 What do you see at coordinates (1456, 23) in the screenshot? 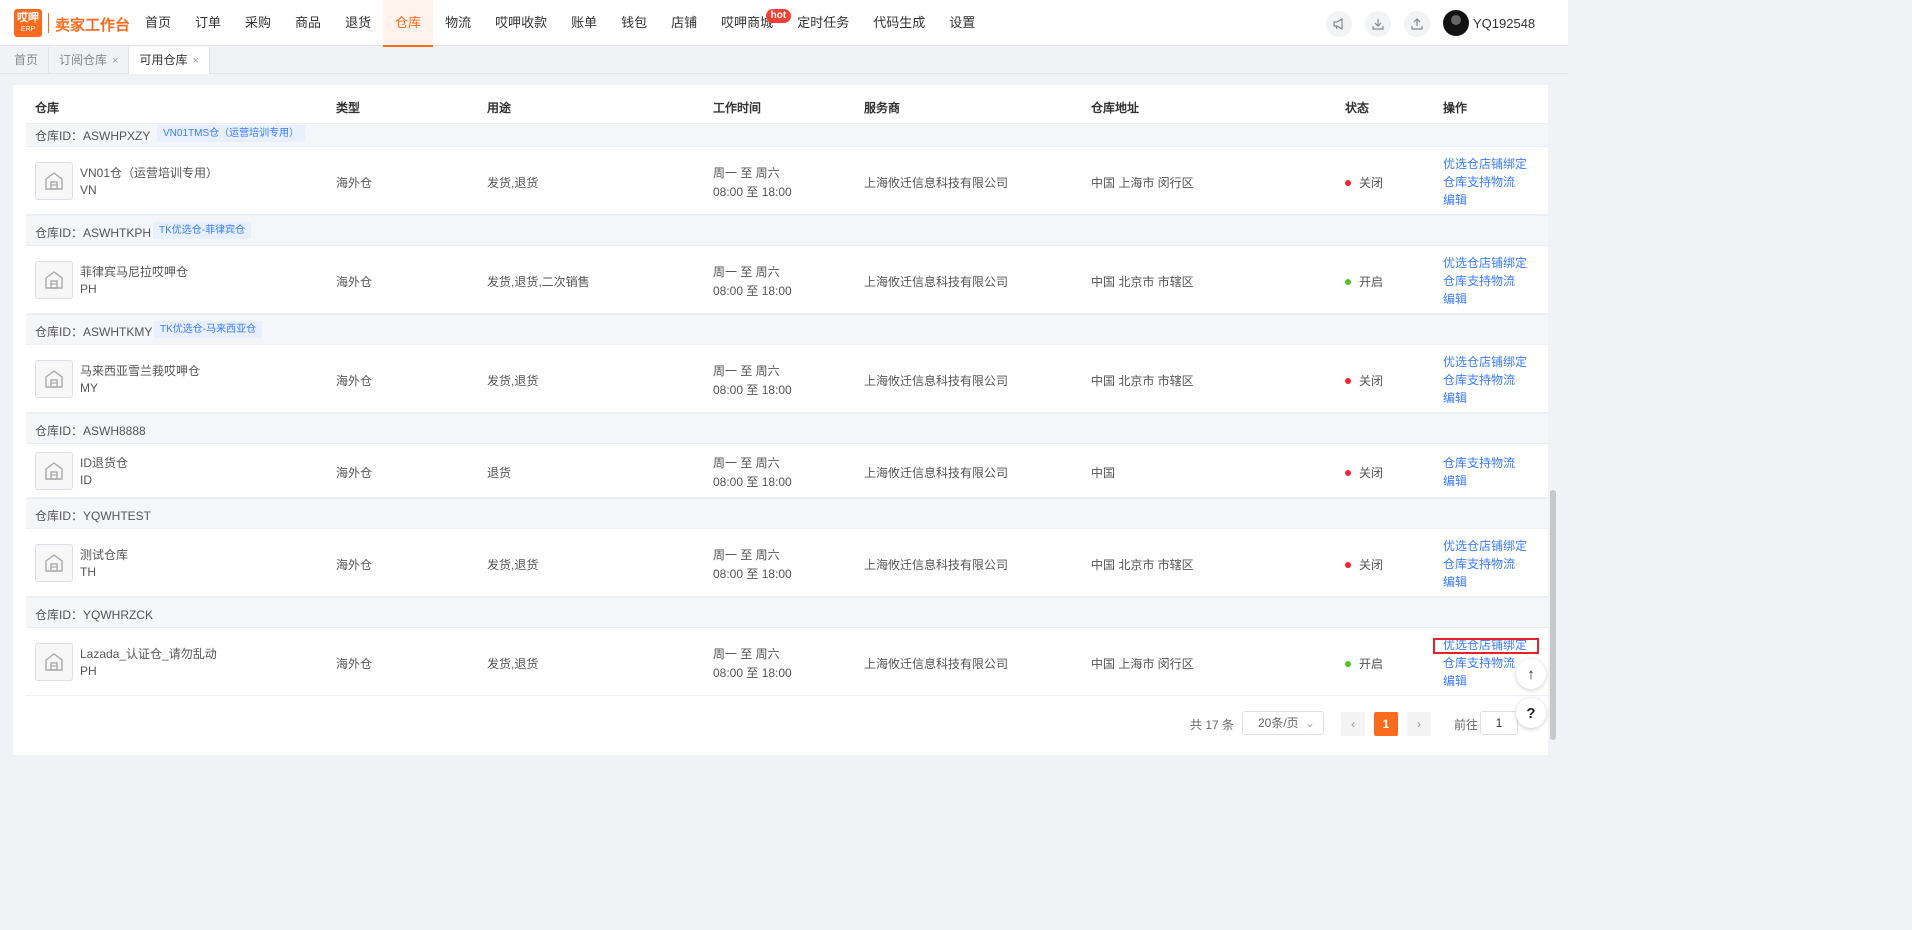
I see `user-avatar` at bounding box center [1456, 23].